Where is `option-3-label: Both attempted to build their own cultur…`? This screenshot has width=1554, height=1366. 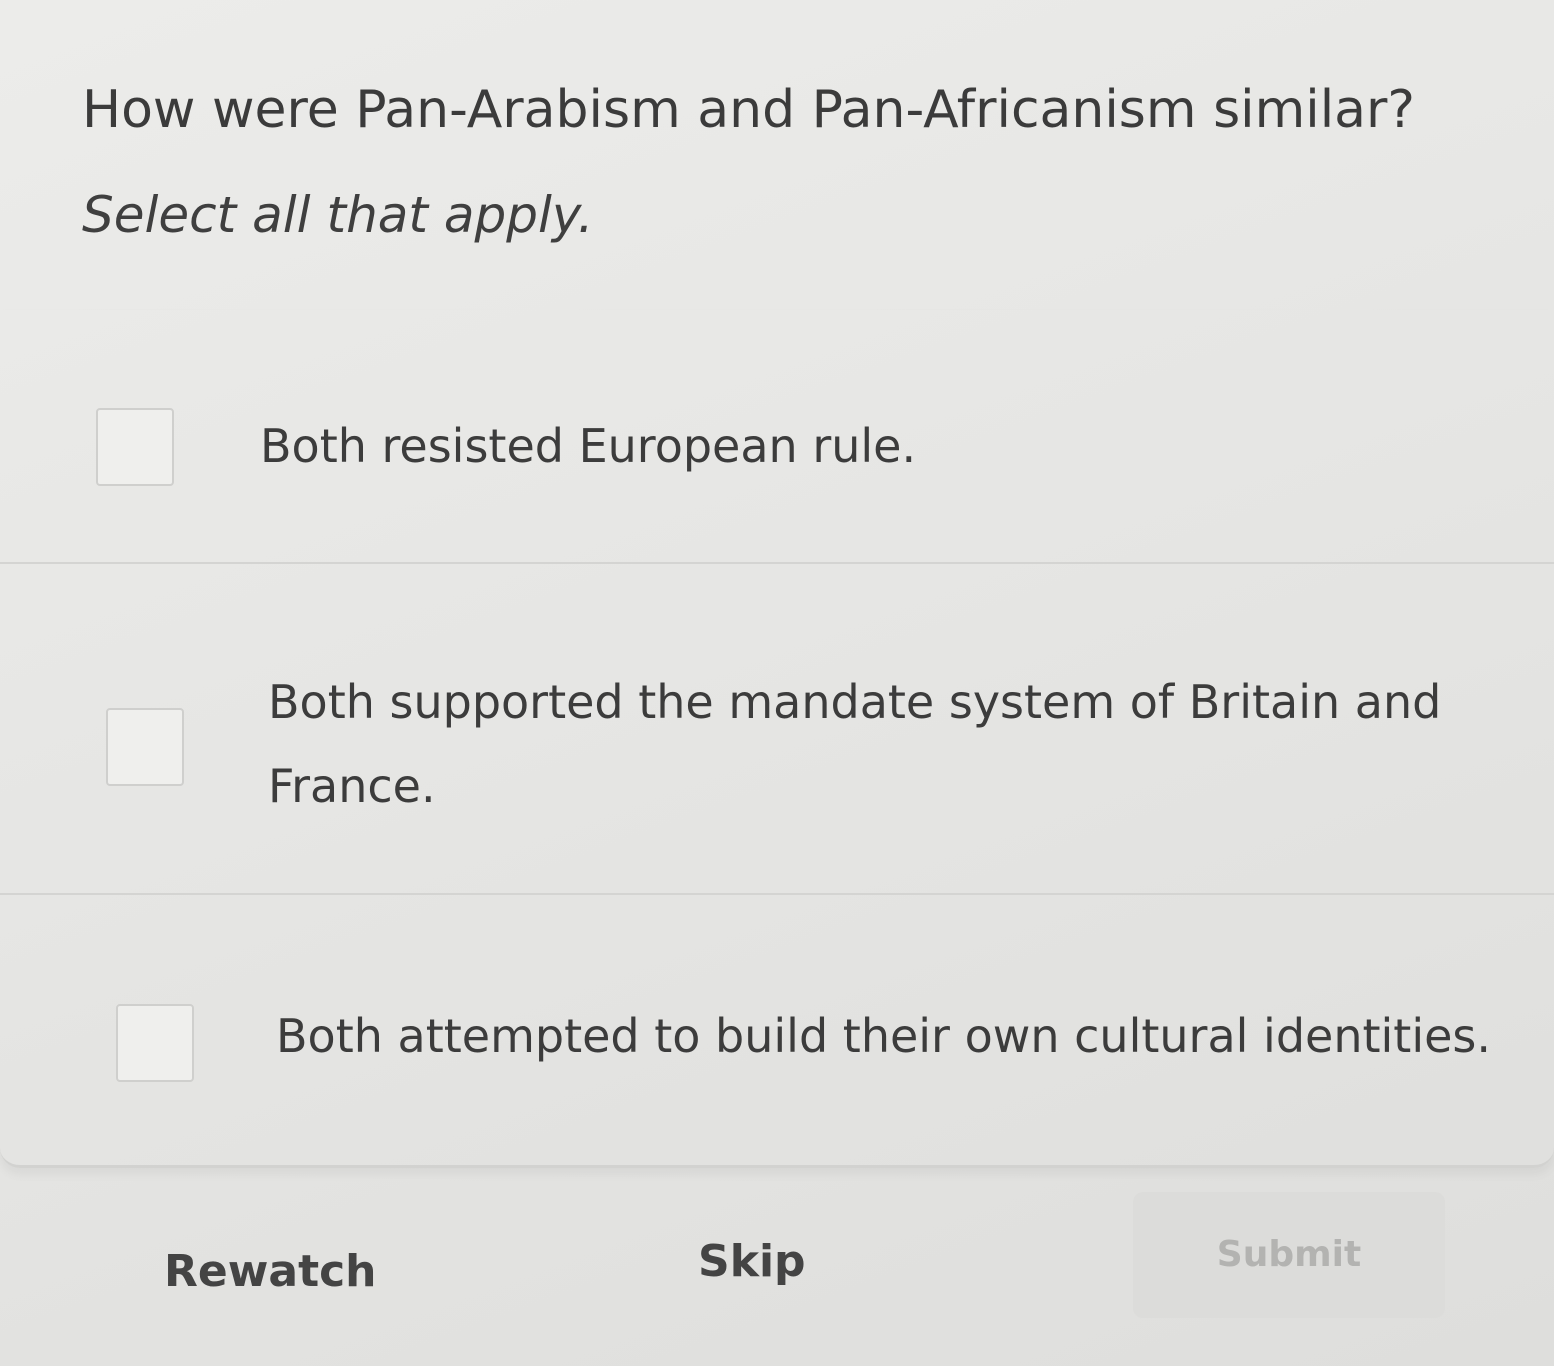 option-3-label: Both attempted to build their own cultur… is located at coordinates (884, 1036).